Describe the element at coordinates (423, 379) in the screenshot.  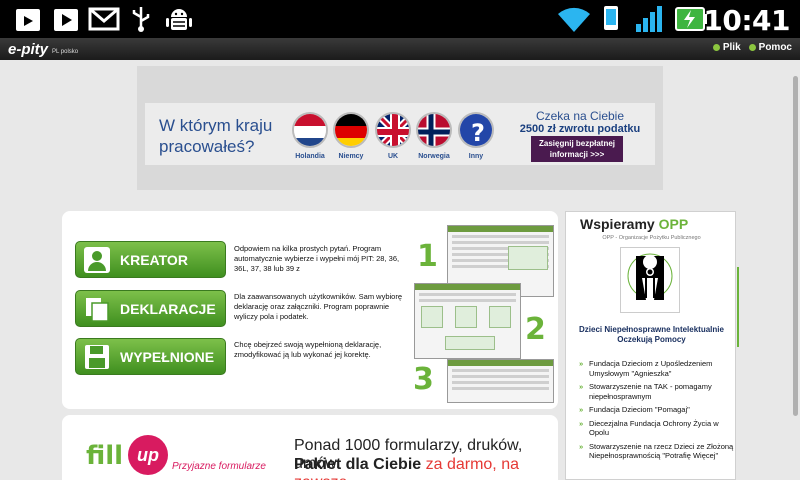
I see `step-number: 3` at that location.